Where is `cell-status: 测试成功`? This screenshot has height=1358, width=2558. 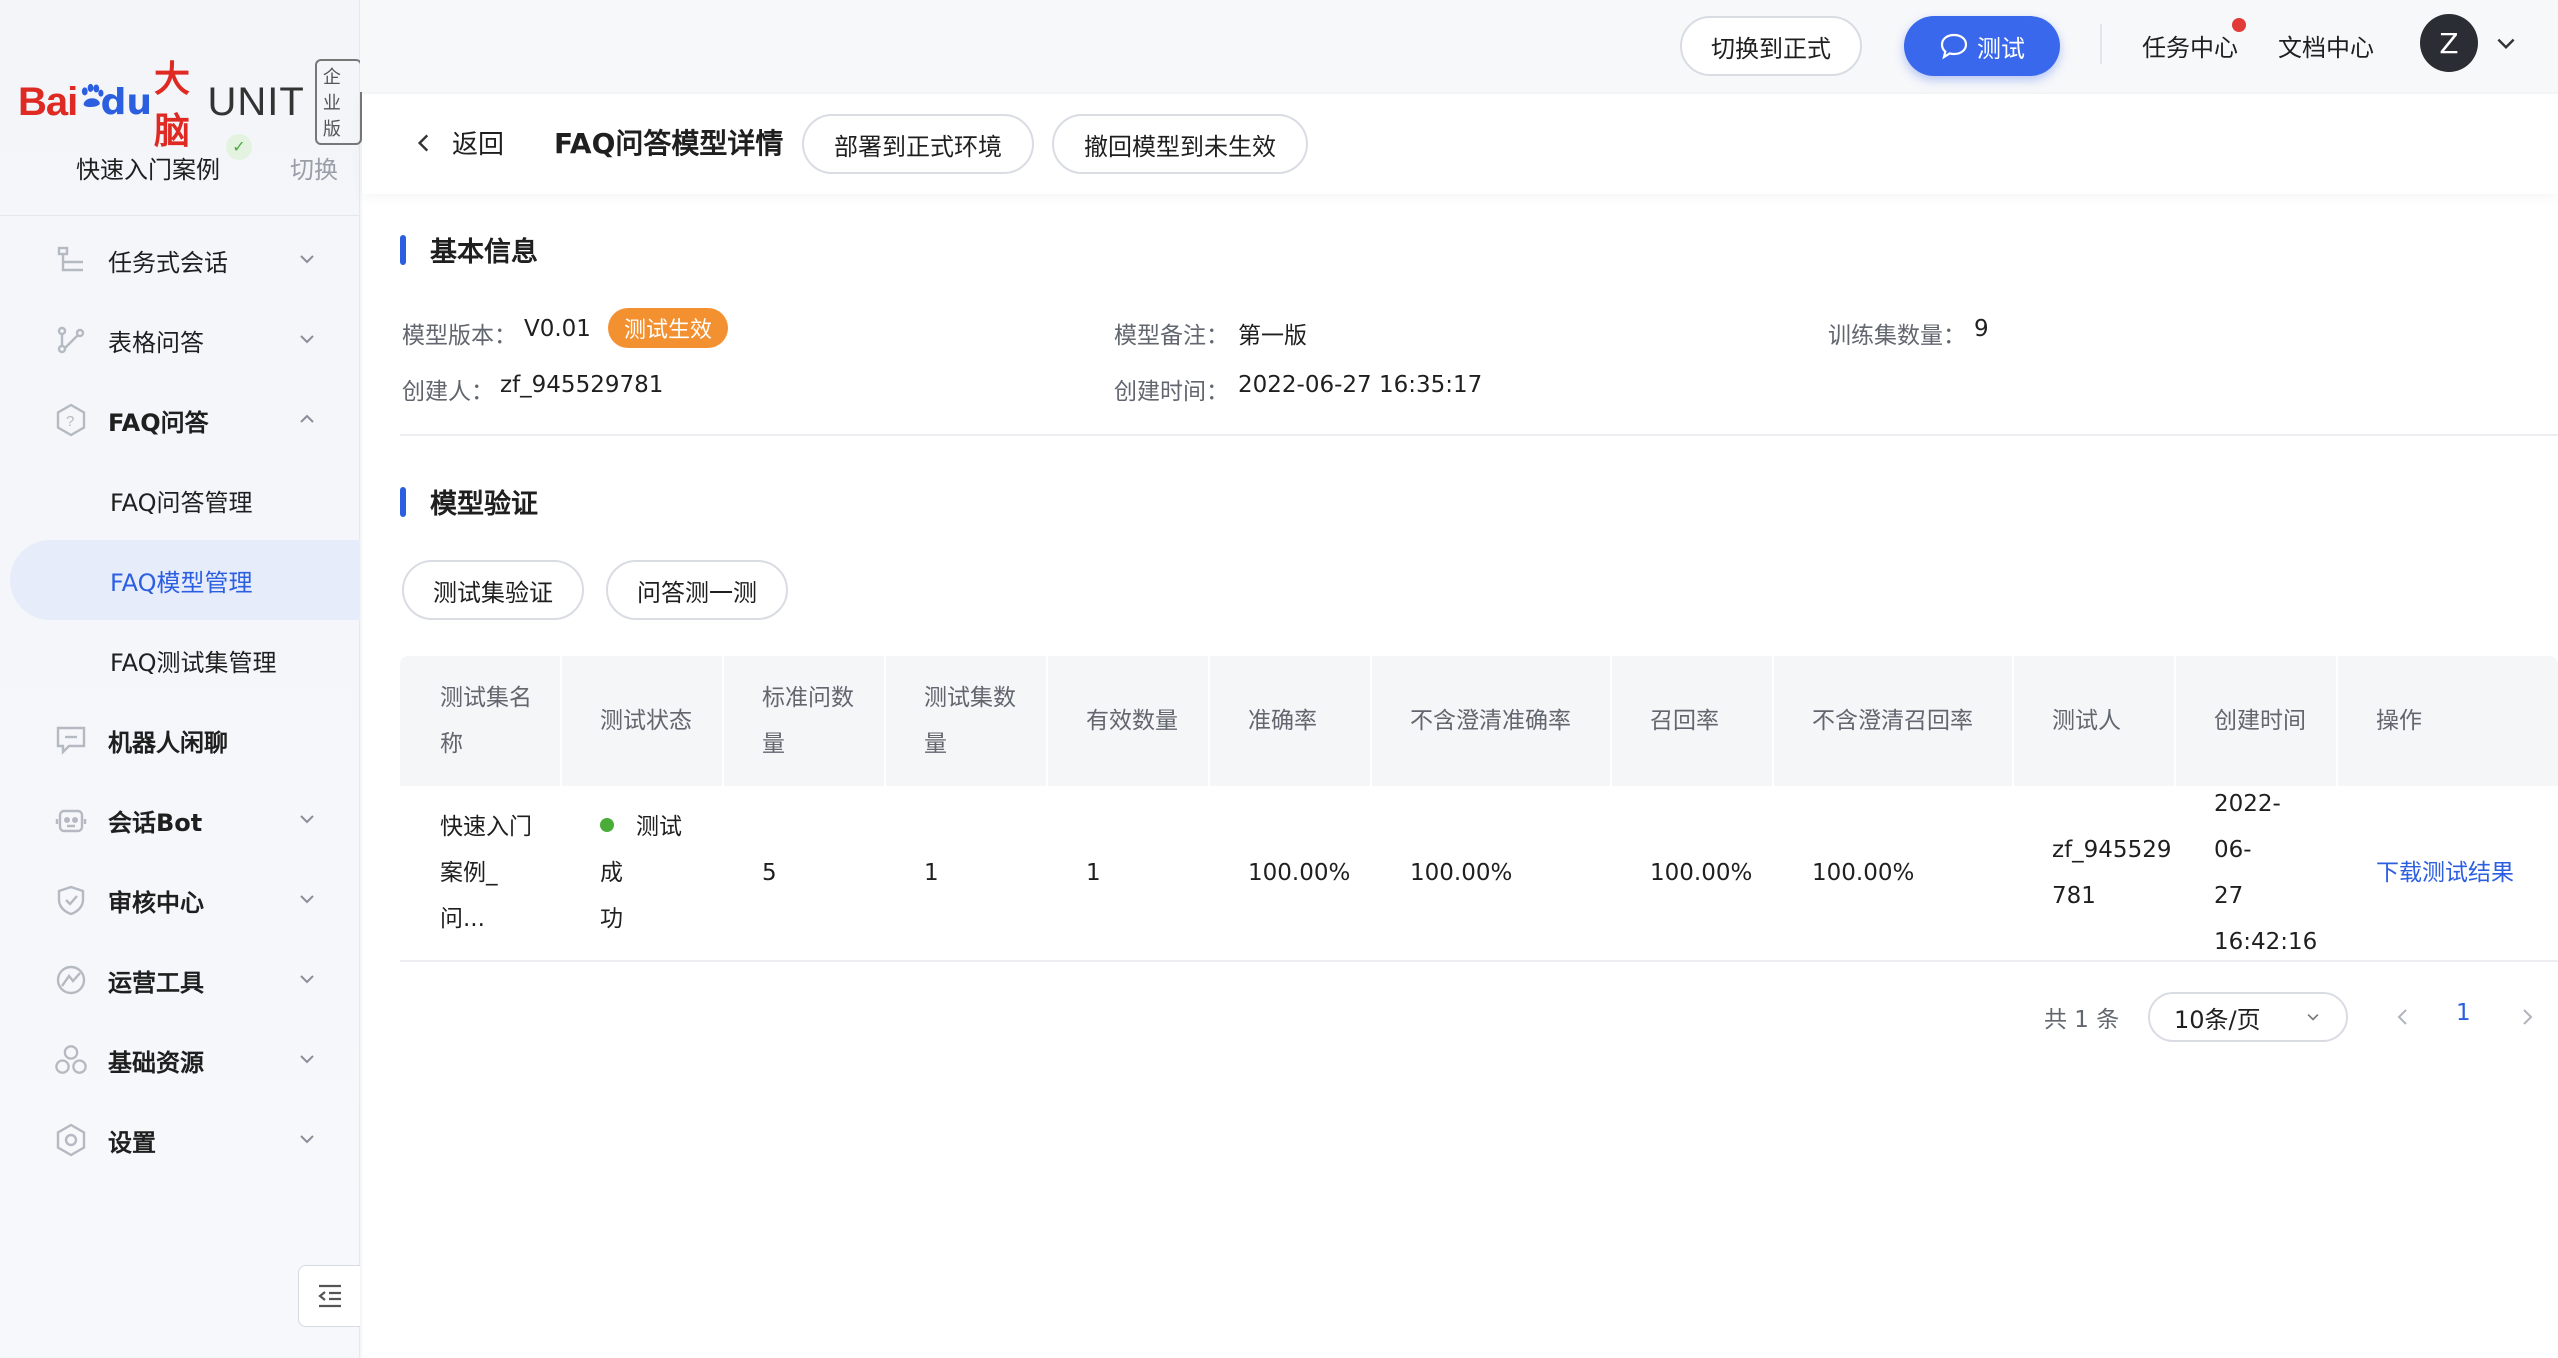
cell-status: 测试成功 is located at coordinates (643, 873).